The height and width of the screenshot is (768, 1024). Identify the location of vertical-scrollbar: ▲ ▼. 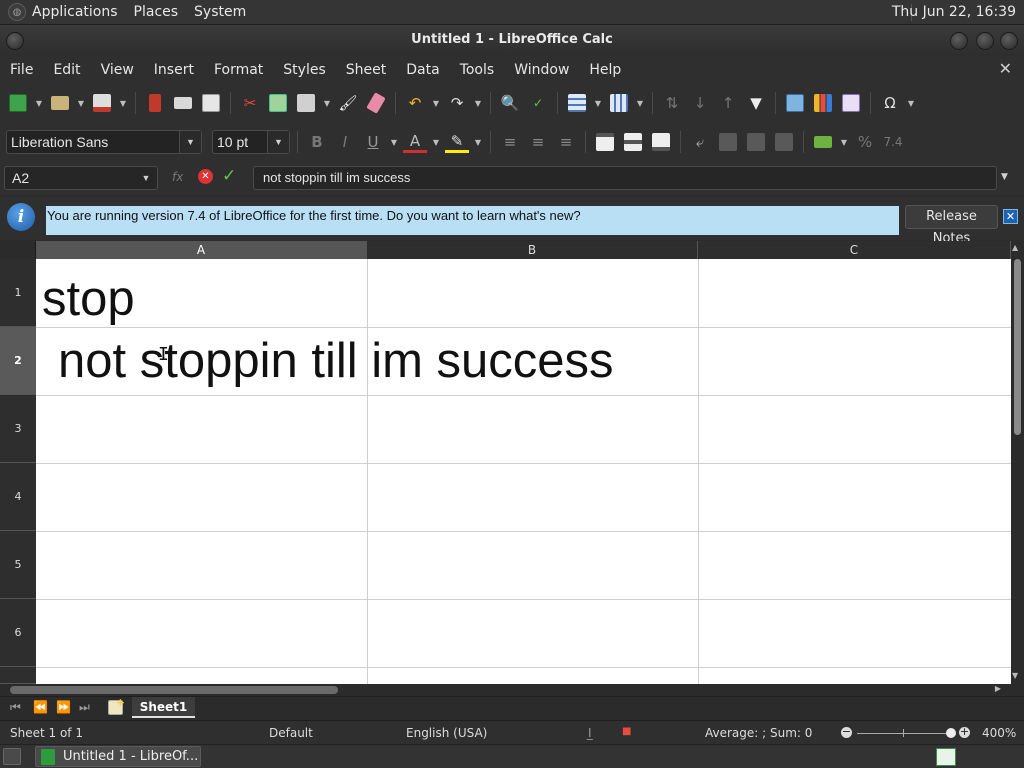
(1017, 462).